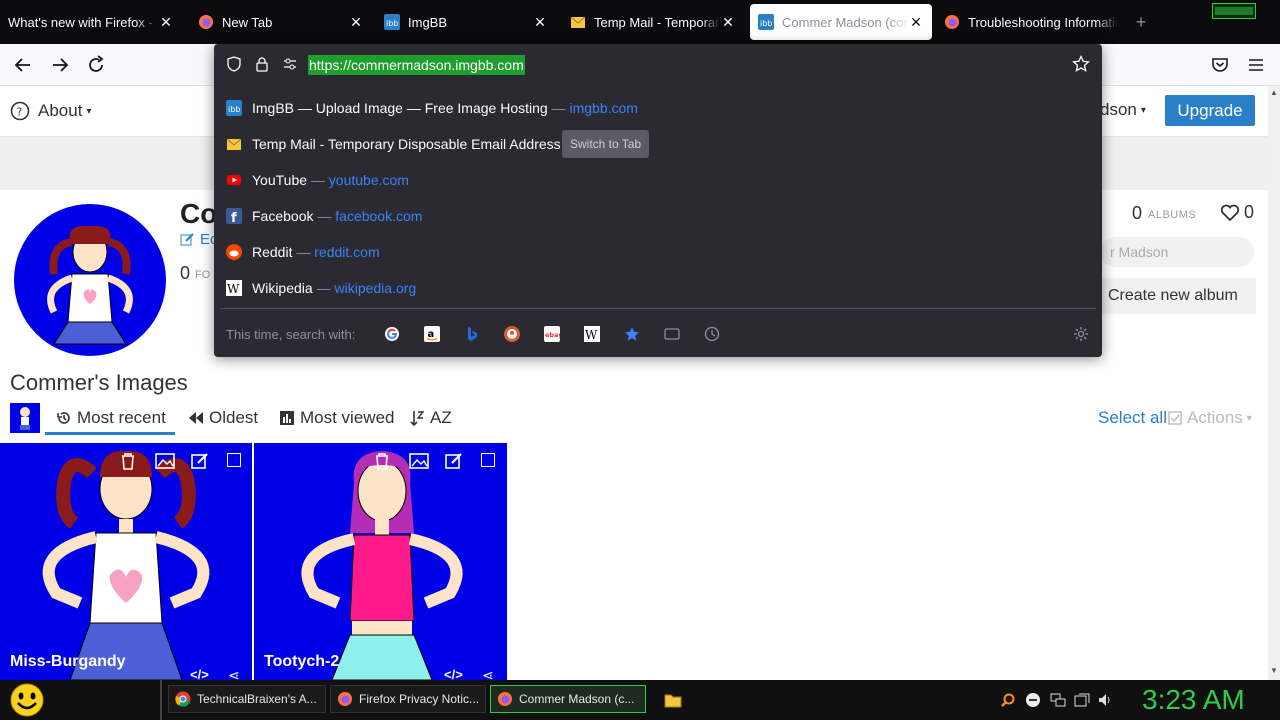  What do you see at coordinates (1193, 700) in the screenshot?
I see `clock: 3:23 AM` at bounding box center [1193, 700].